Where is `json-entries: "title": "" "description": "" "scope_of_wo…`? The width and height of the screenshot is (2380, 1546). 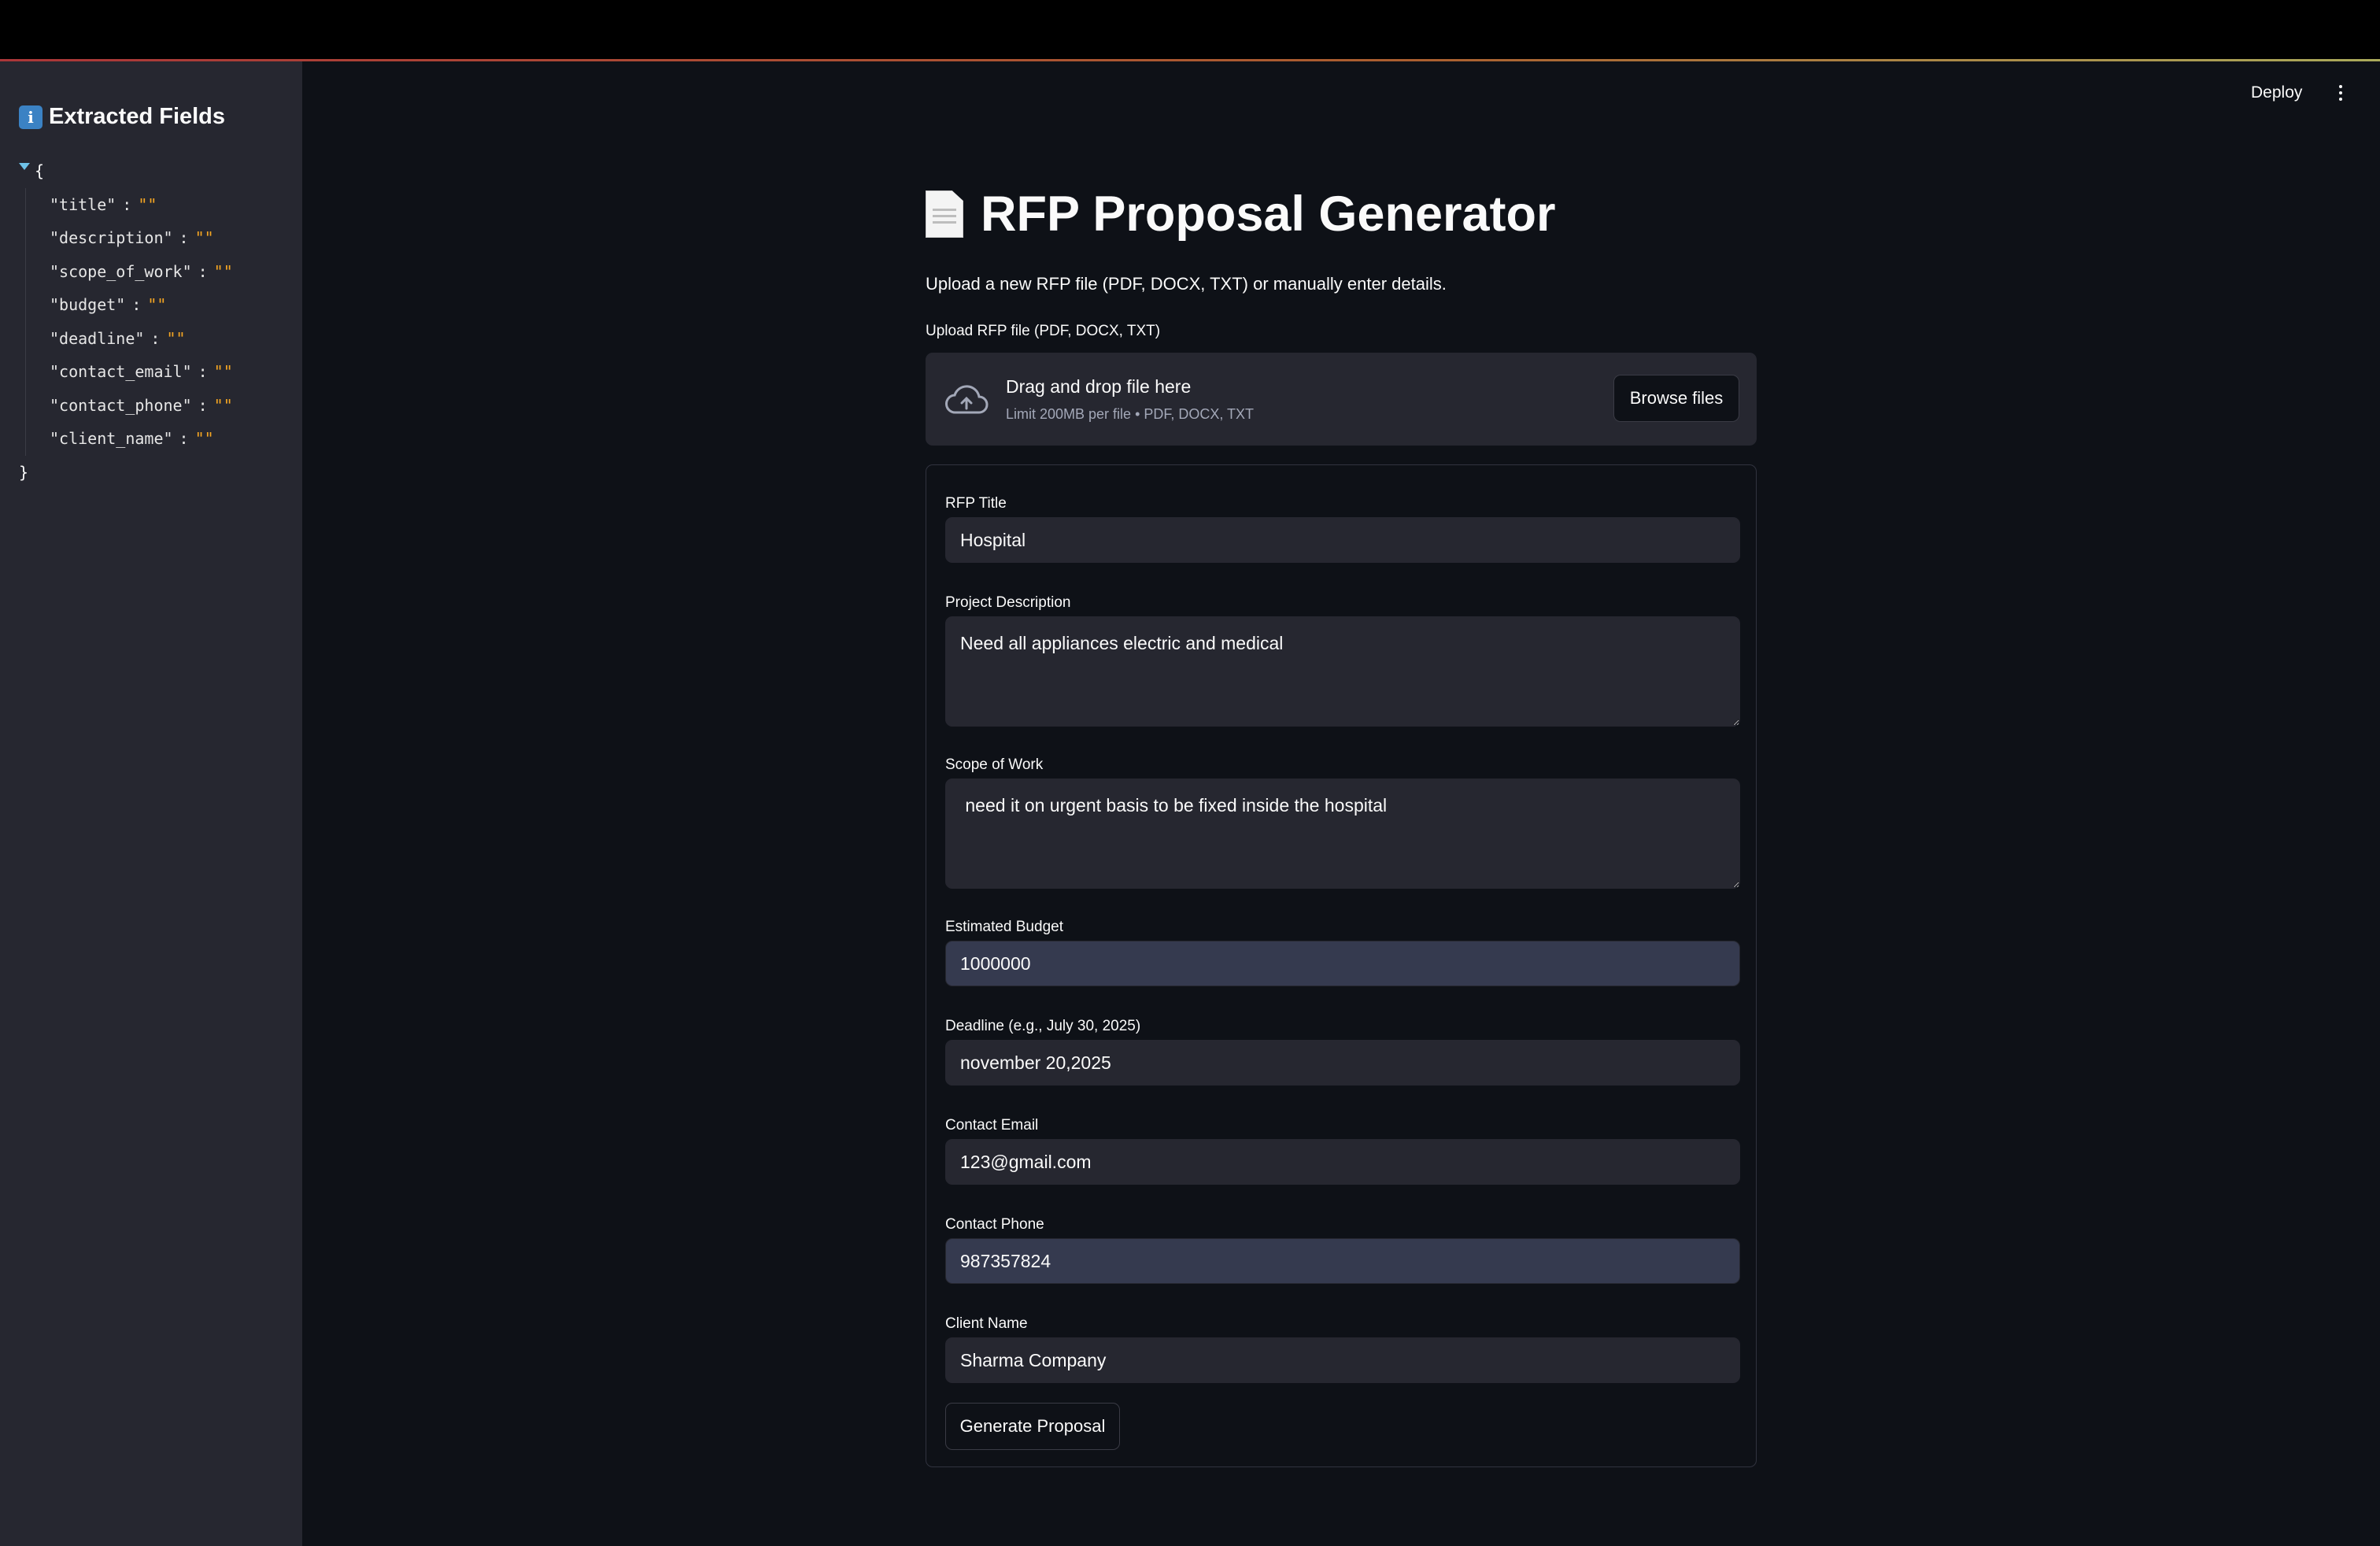
json-entries: "title": "" "description": "" "scope_of_wo… is located at coordinates (159, 322).